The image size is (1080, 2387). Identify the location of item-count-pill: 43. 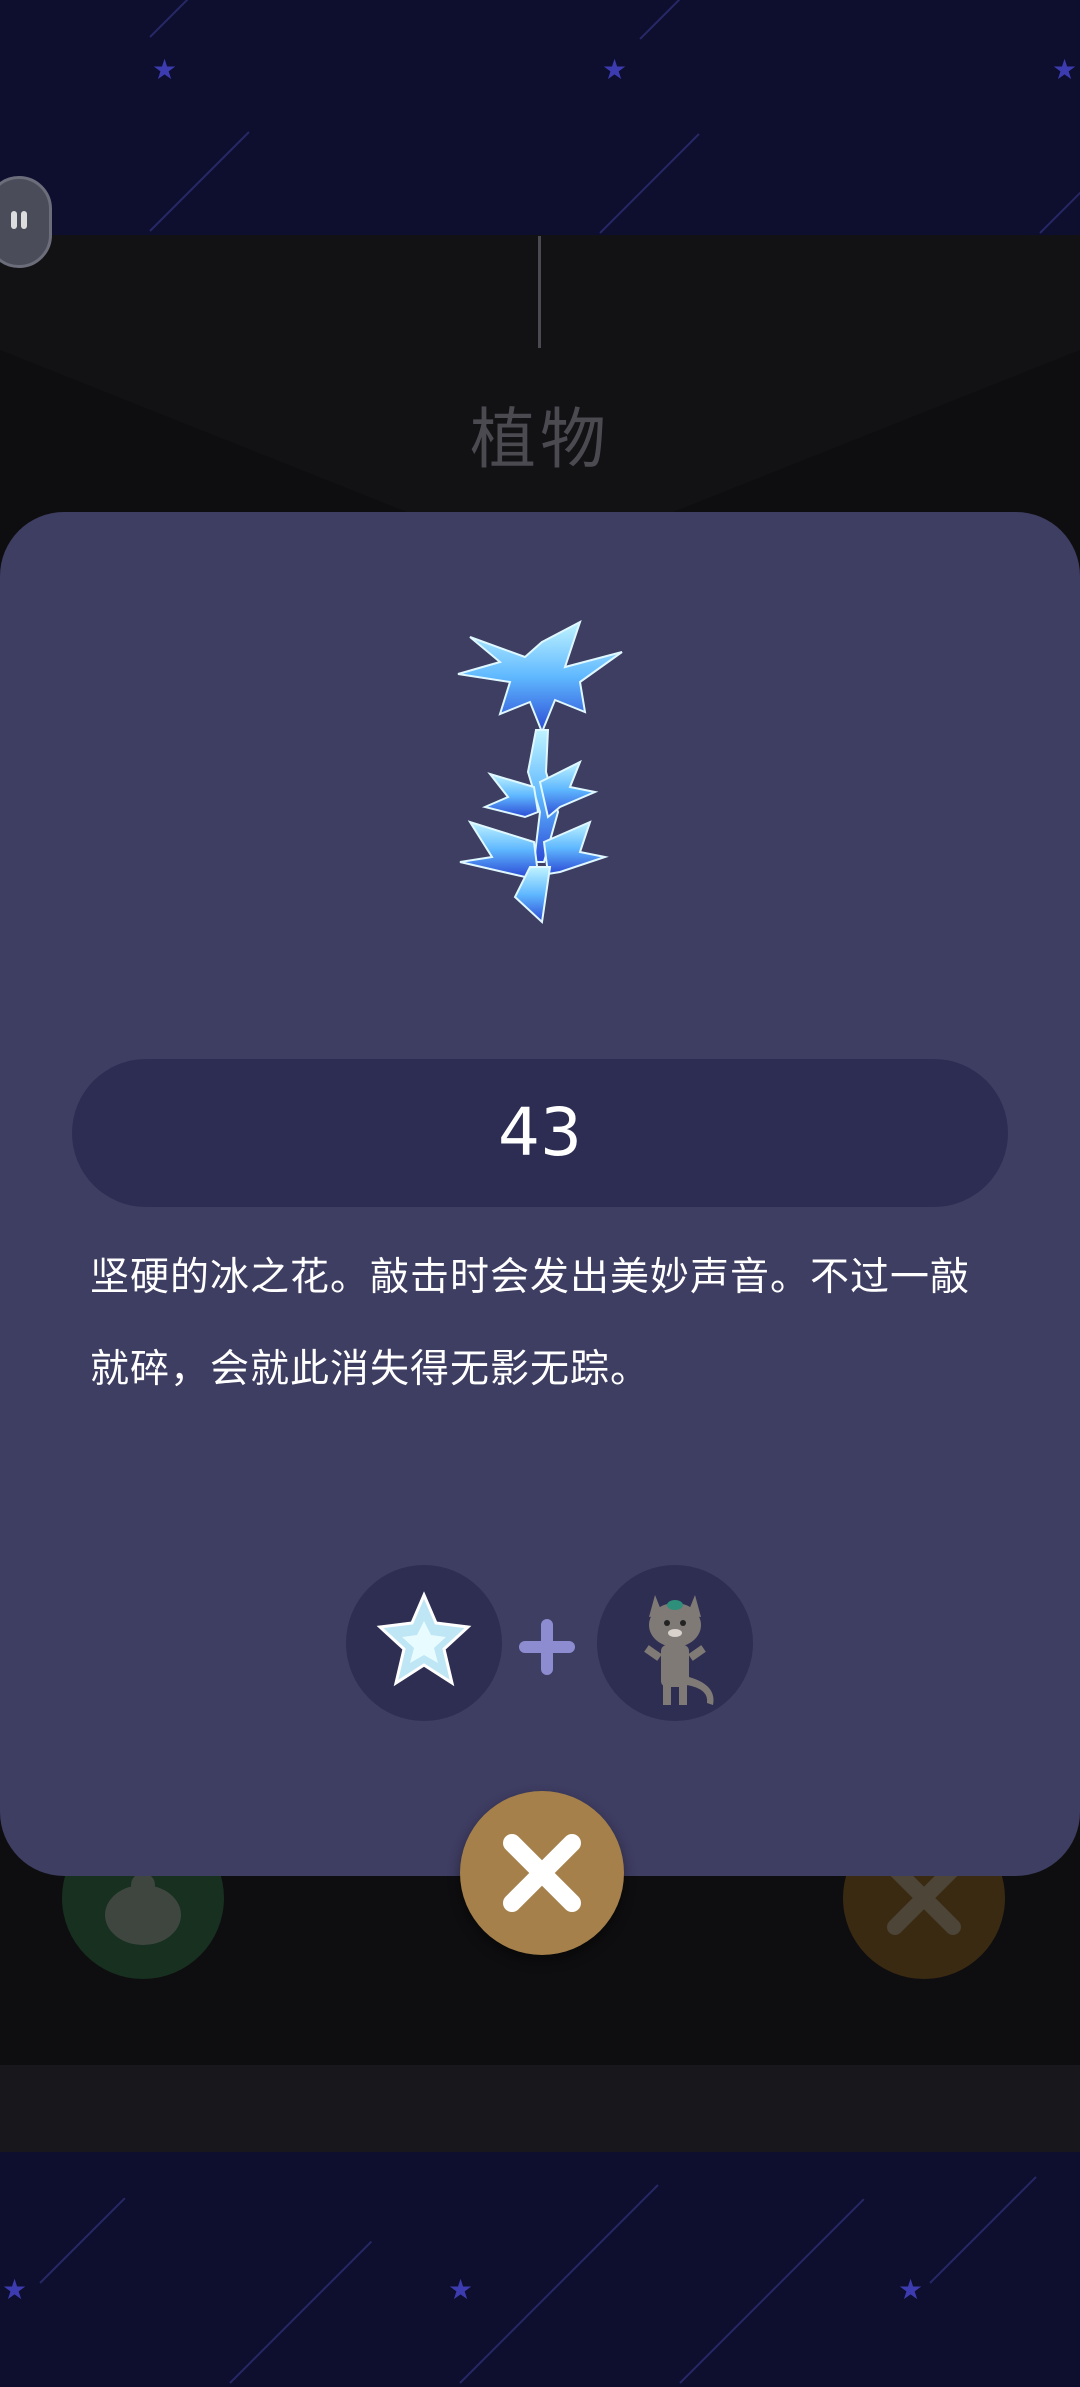
(540, 1133).